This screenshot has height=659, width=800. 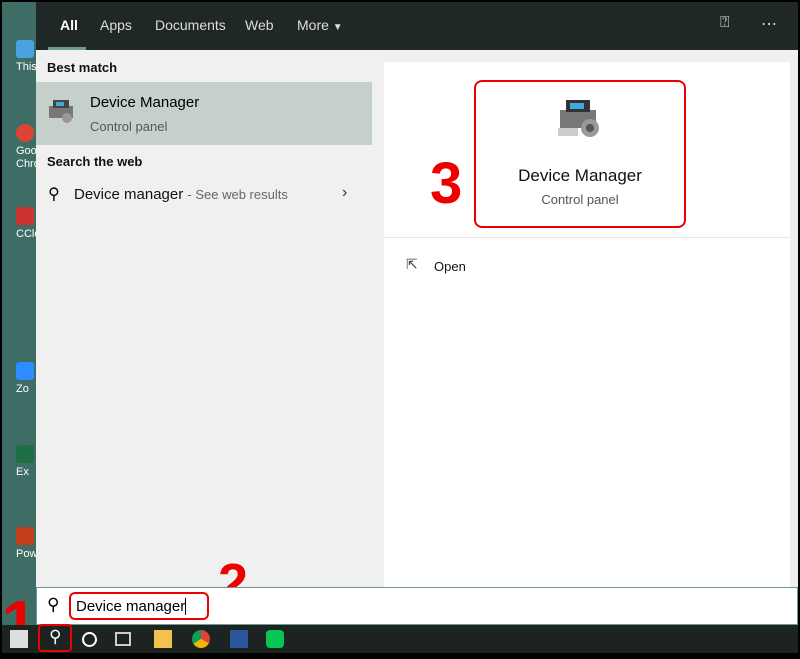 I want to click on tab-more-label: More, so click(x=313, y=25).